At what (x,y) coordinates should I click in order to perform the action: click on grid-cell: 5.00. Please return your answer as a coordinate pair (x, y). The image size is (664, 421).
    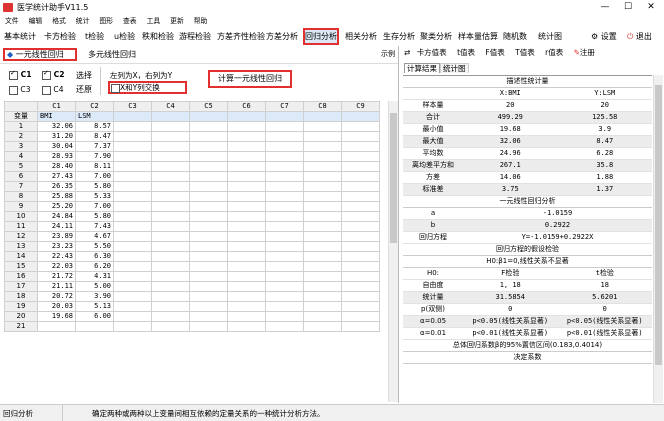
    Looking at the image, I should click on (94, 286).